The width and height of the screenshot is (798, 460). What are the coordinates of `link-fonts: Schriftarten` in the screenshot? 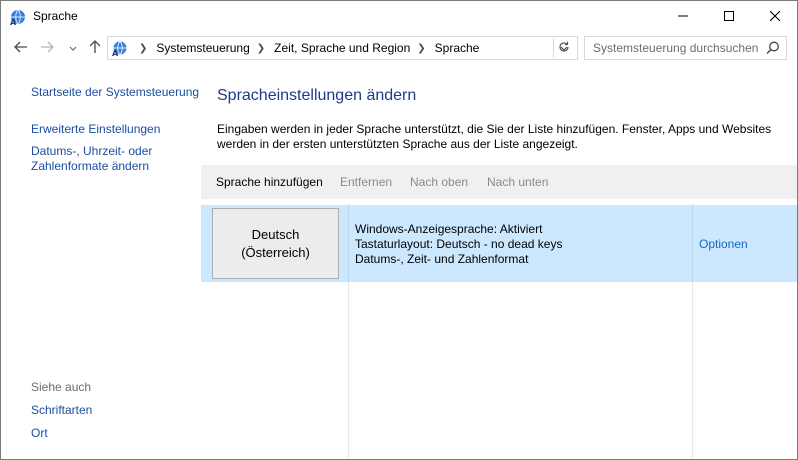 It's located at (61, 410).